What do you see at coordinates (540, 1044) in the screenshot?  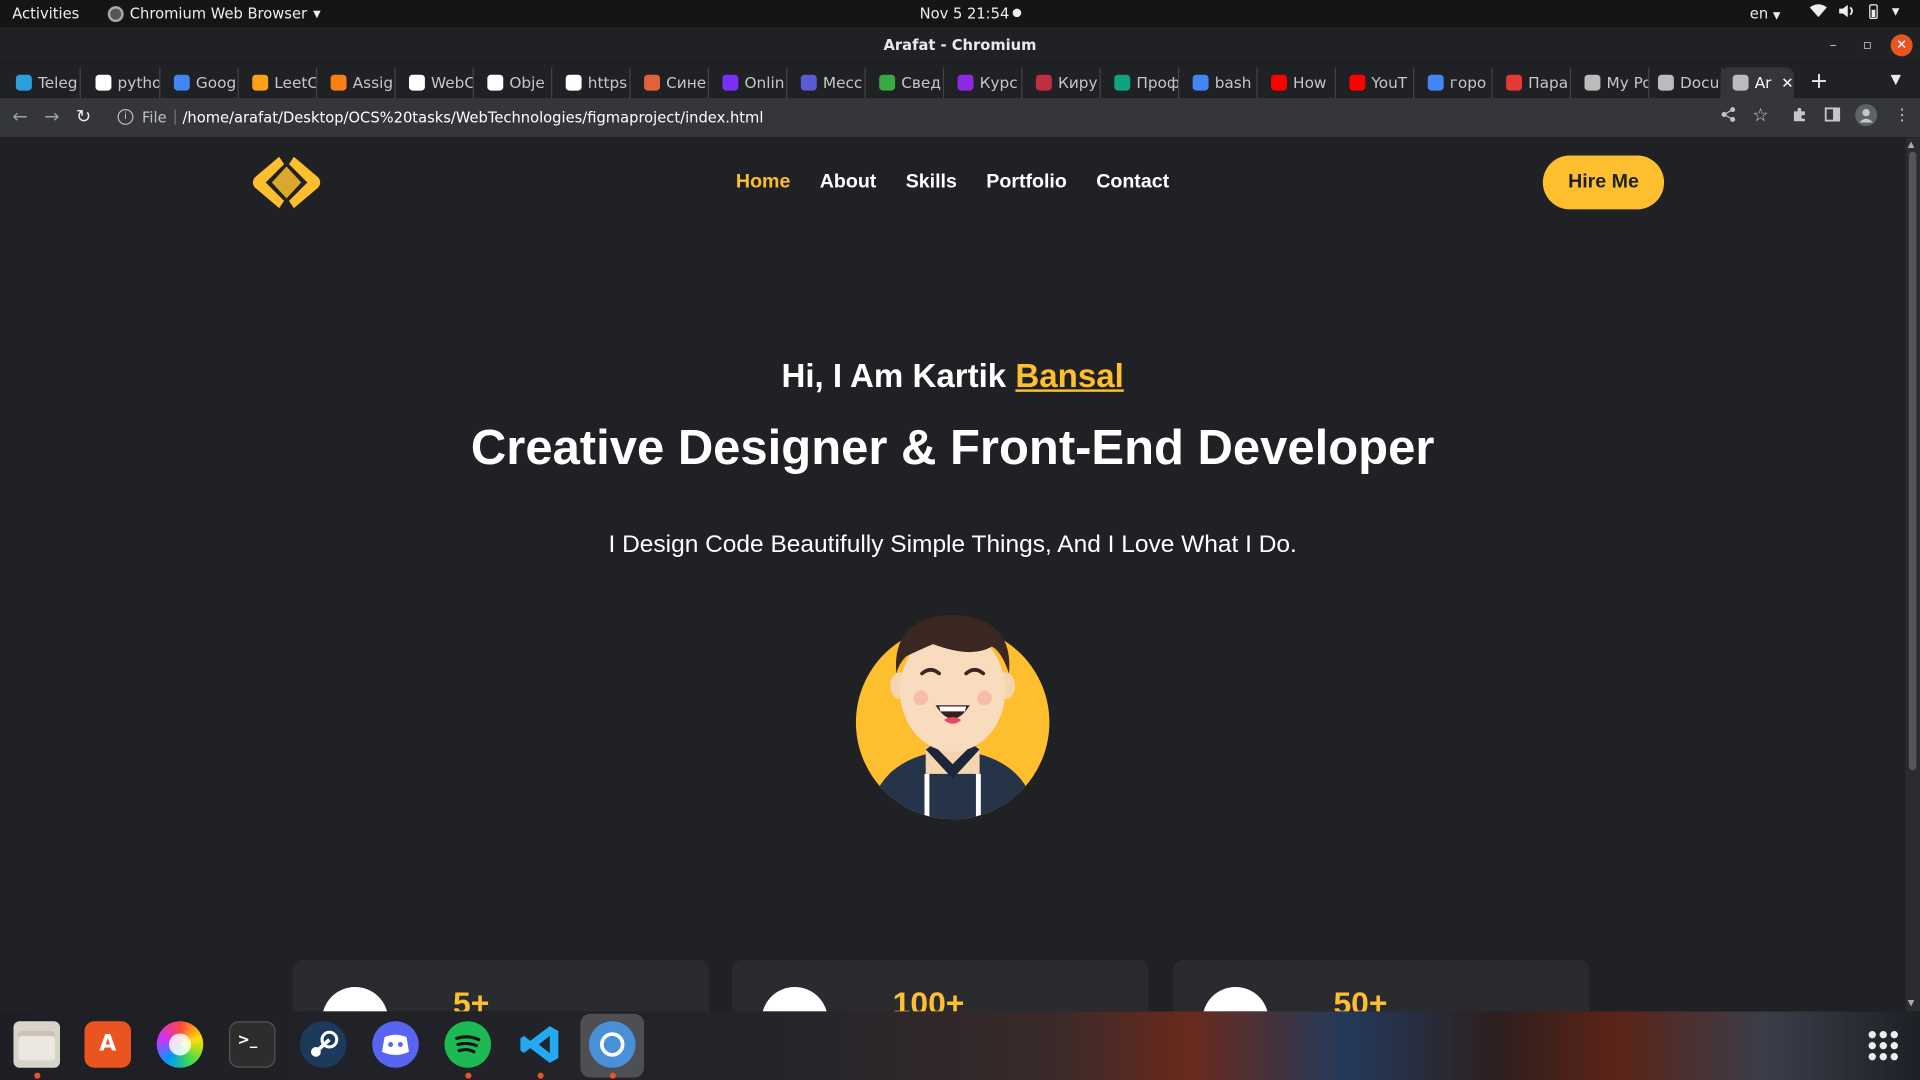 I see `vscode-icon` at bounding box center [540, 1044].